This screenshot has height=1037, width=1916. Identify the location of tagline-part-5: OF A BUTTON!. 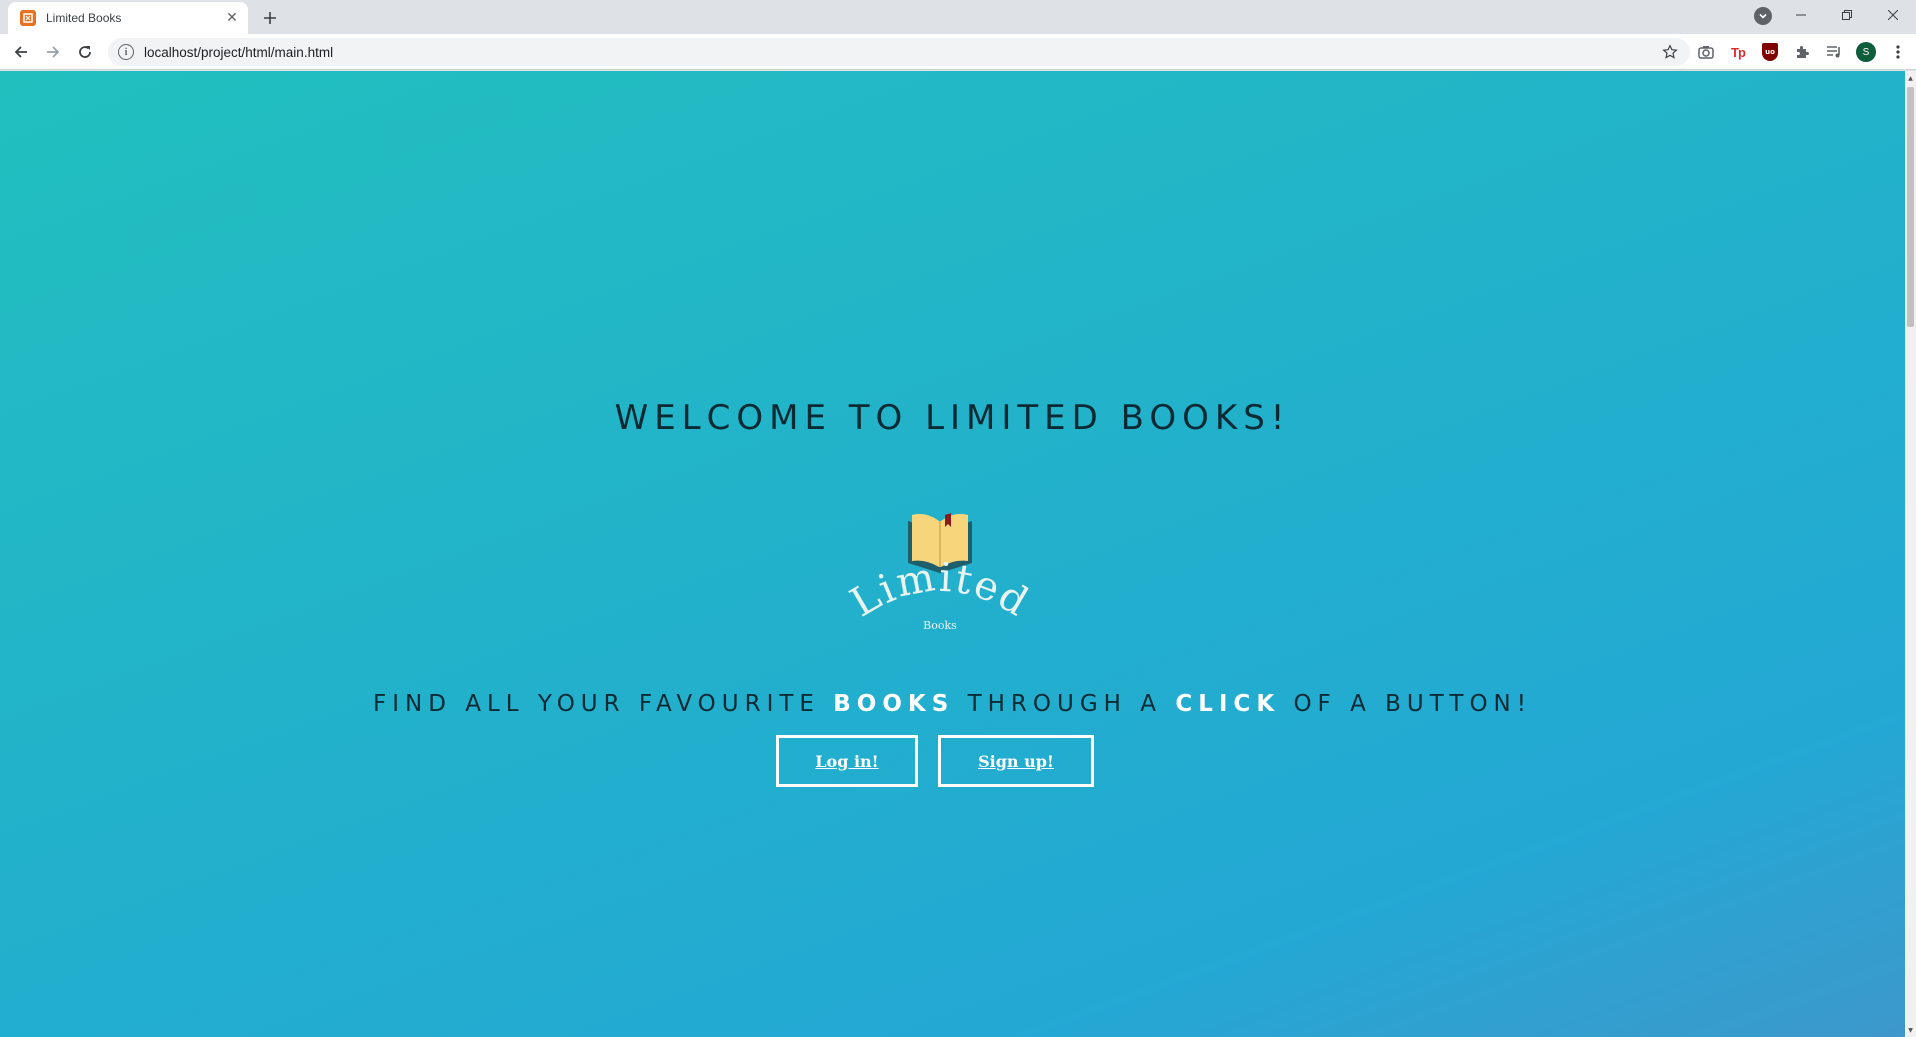
(1406, 704).